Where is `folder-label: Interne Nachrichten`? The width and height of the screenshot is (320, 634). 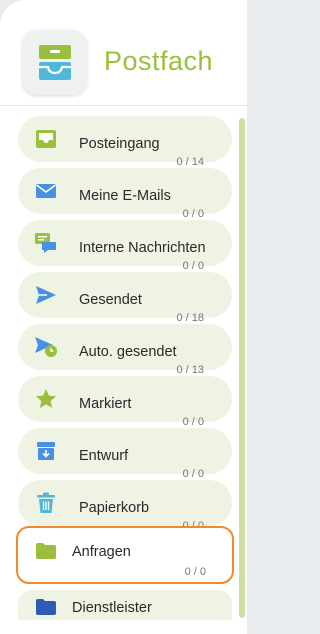
folder-label: Interne Nachrichten is located at coordinates (142, 248).